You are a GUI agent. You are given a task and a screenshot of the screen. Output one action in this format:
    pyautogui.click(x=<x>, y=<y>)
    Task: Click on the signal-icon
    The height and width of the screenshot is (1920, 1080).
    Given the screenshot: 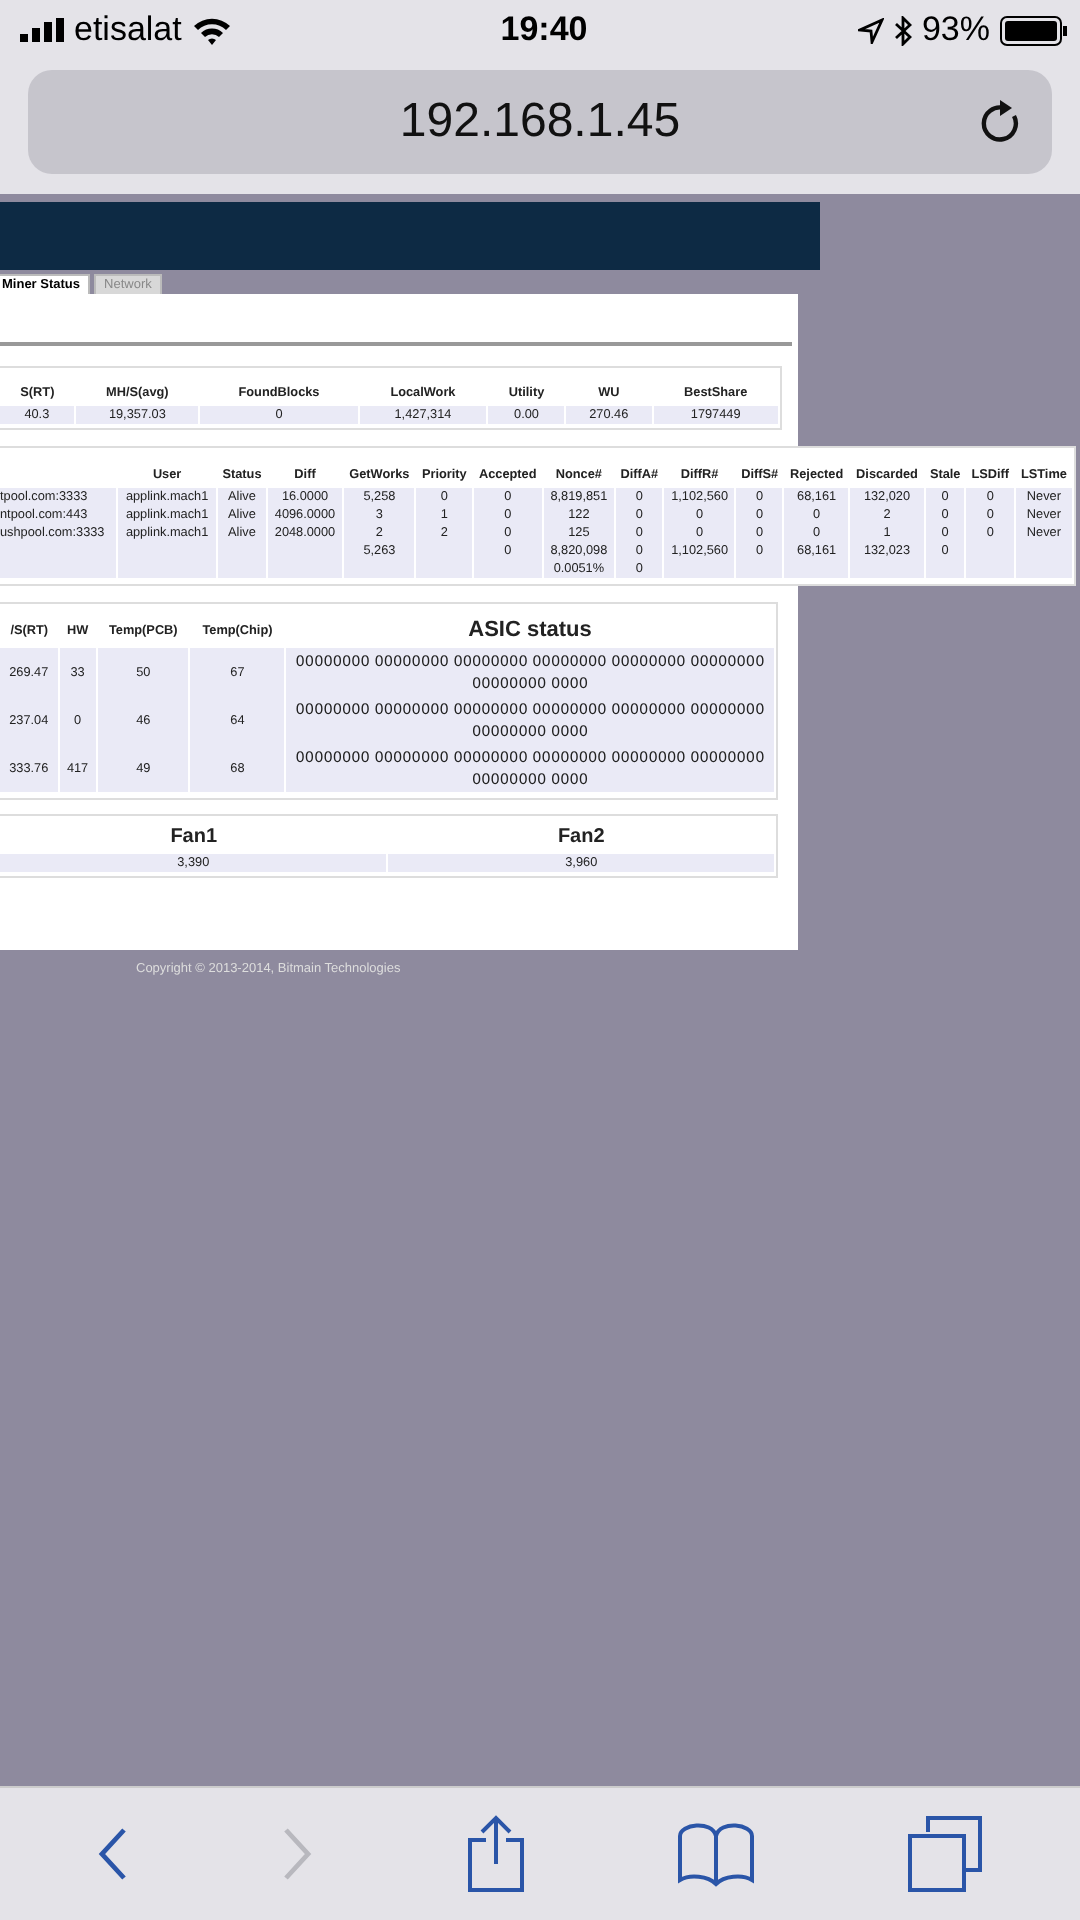 What is the action you would take?
    pyautogui.click(x=42, y=30)
    